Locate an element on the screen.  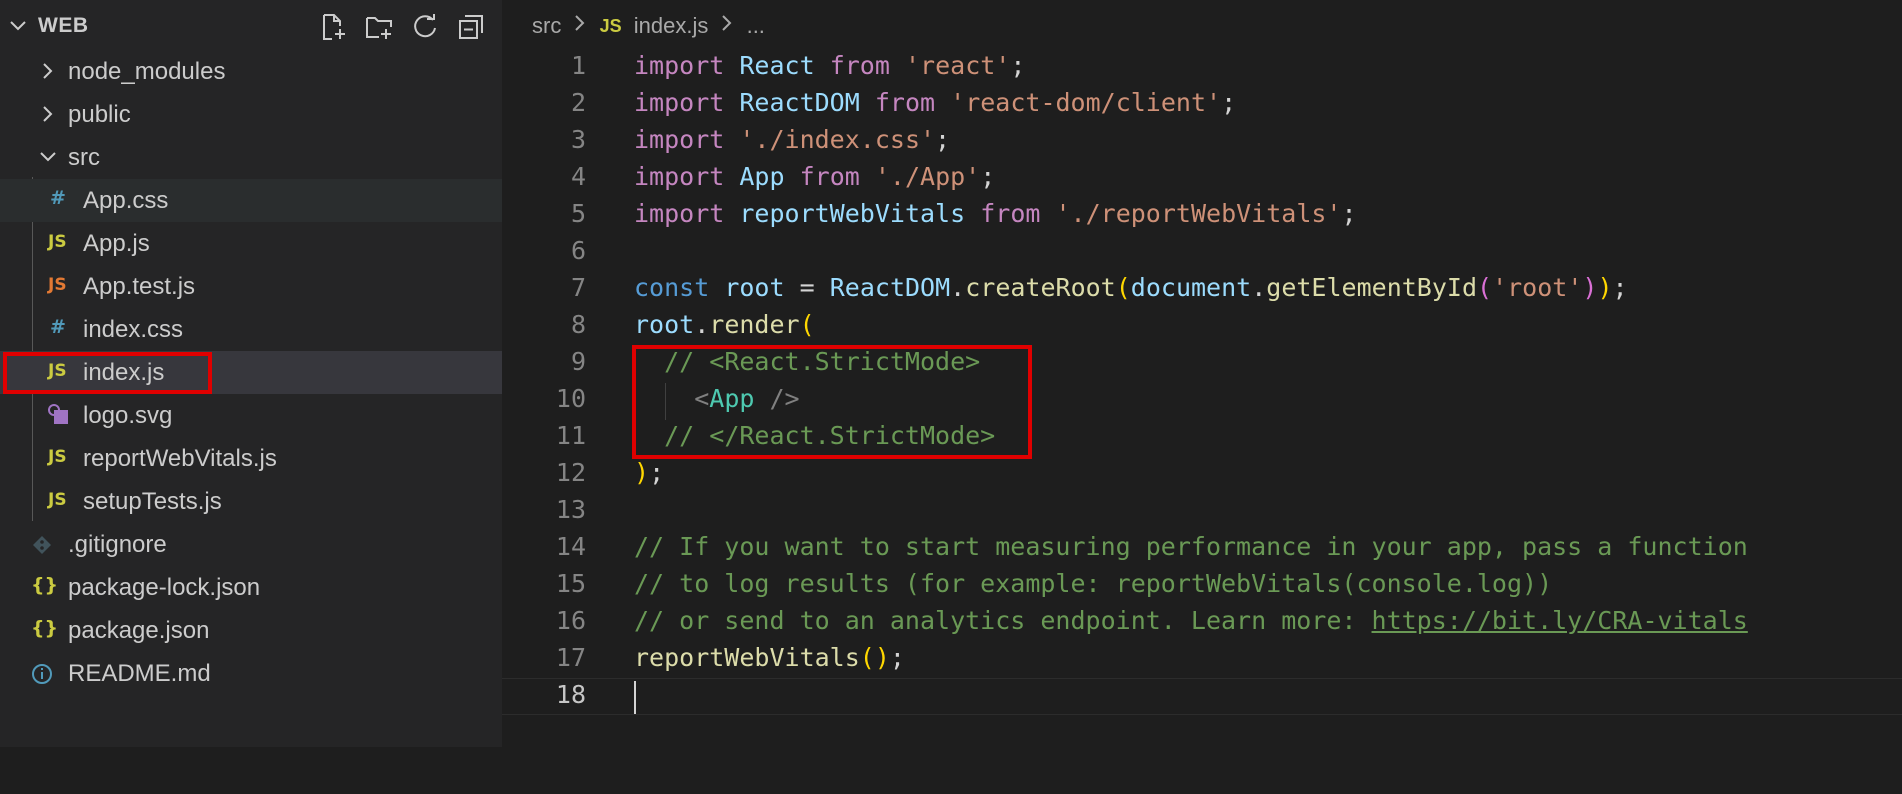
breadcrumb-file: index.js is located at coordinates (671, 25).